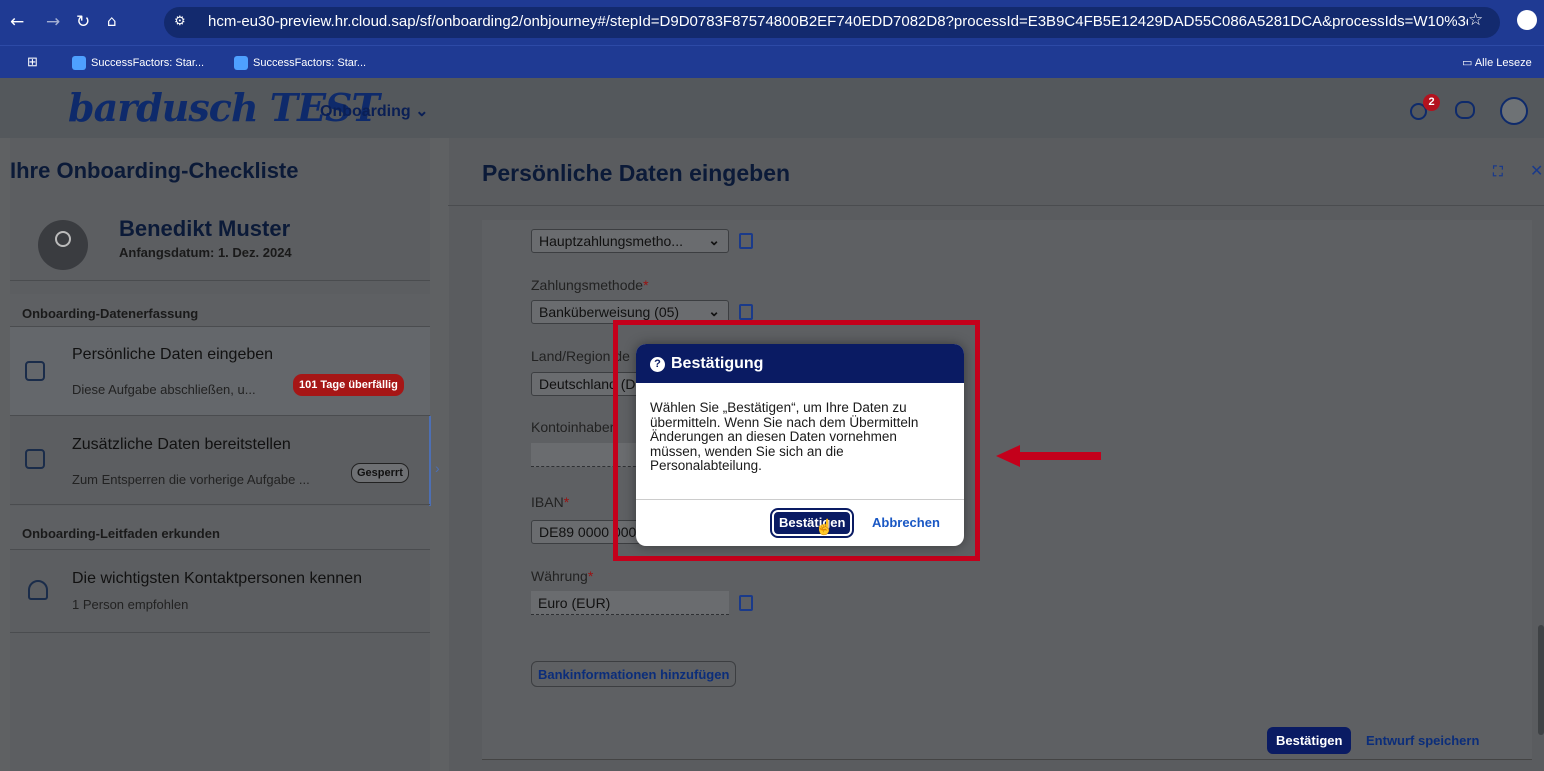 The width and height of the screenshot is (1544, 771). What do you see at coordinates (657, 364) in the screenshot?
I see `question-icon: ?` at bounding box center [657, 364].